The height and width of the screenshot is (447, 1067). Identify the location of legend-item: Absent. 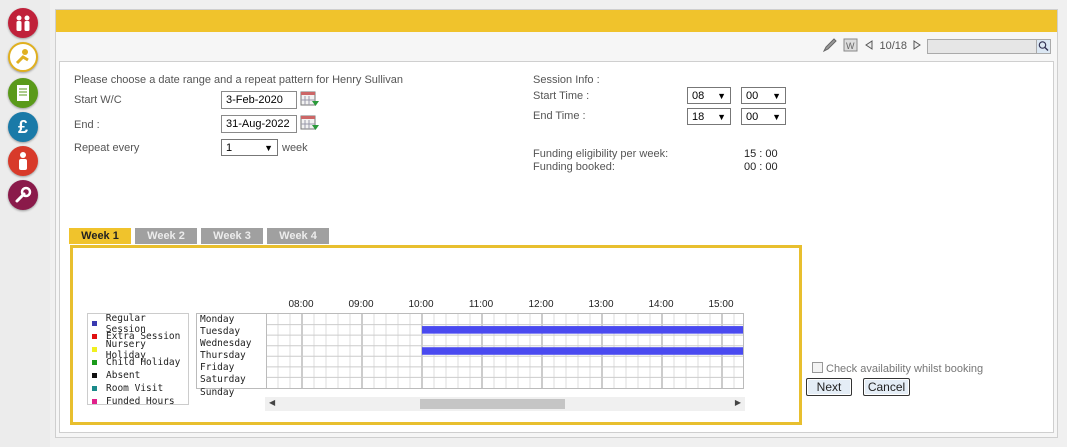
(140, 375).